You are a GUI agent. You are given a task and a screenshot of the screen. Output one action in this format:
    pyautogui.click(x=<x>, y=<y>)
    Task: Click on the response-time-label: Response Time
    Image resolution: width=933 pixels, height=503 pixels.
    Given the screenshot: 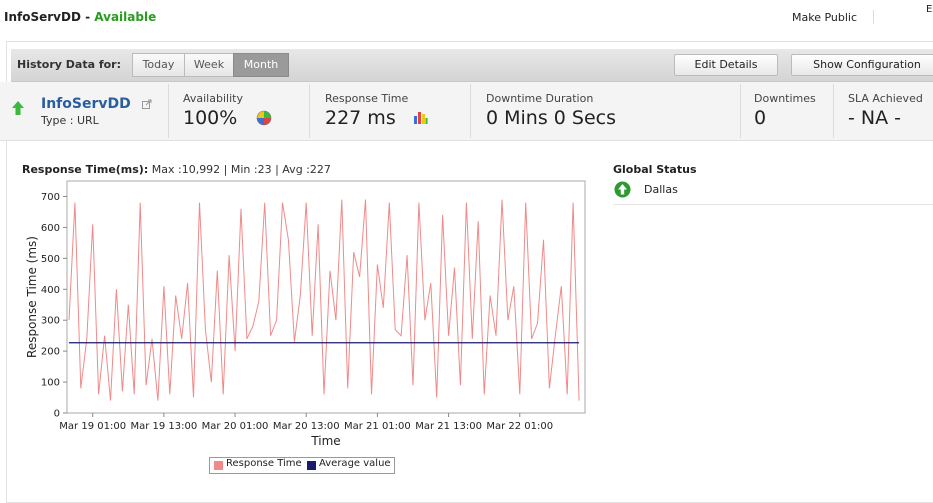 What is the action you would take?
    pyautogui.click(x=367, y=98)
    